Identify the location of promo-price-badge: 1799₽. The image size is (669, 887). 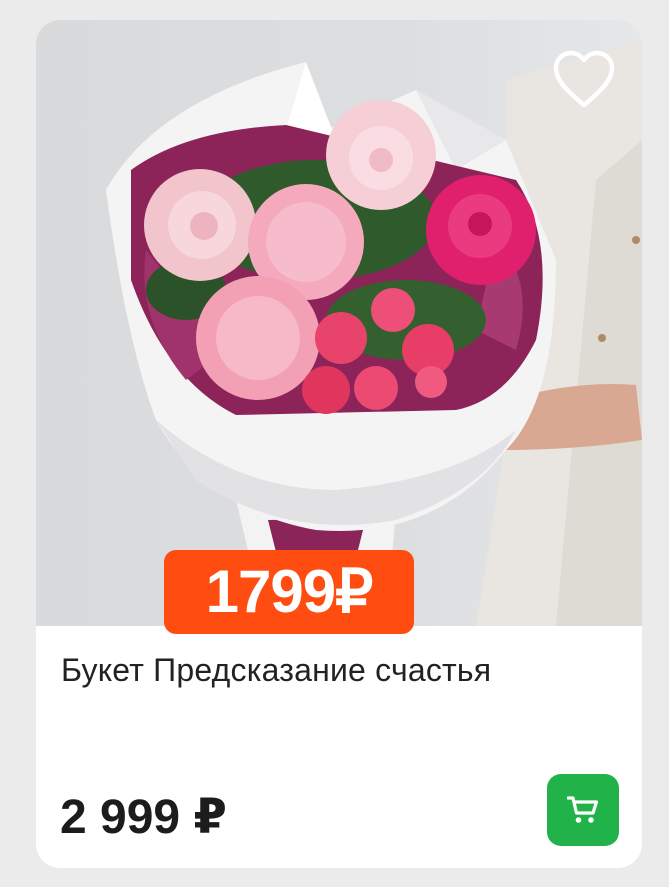
(289, 592).